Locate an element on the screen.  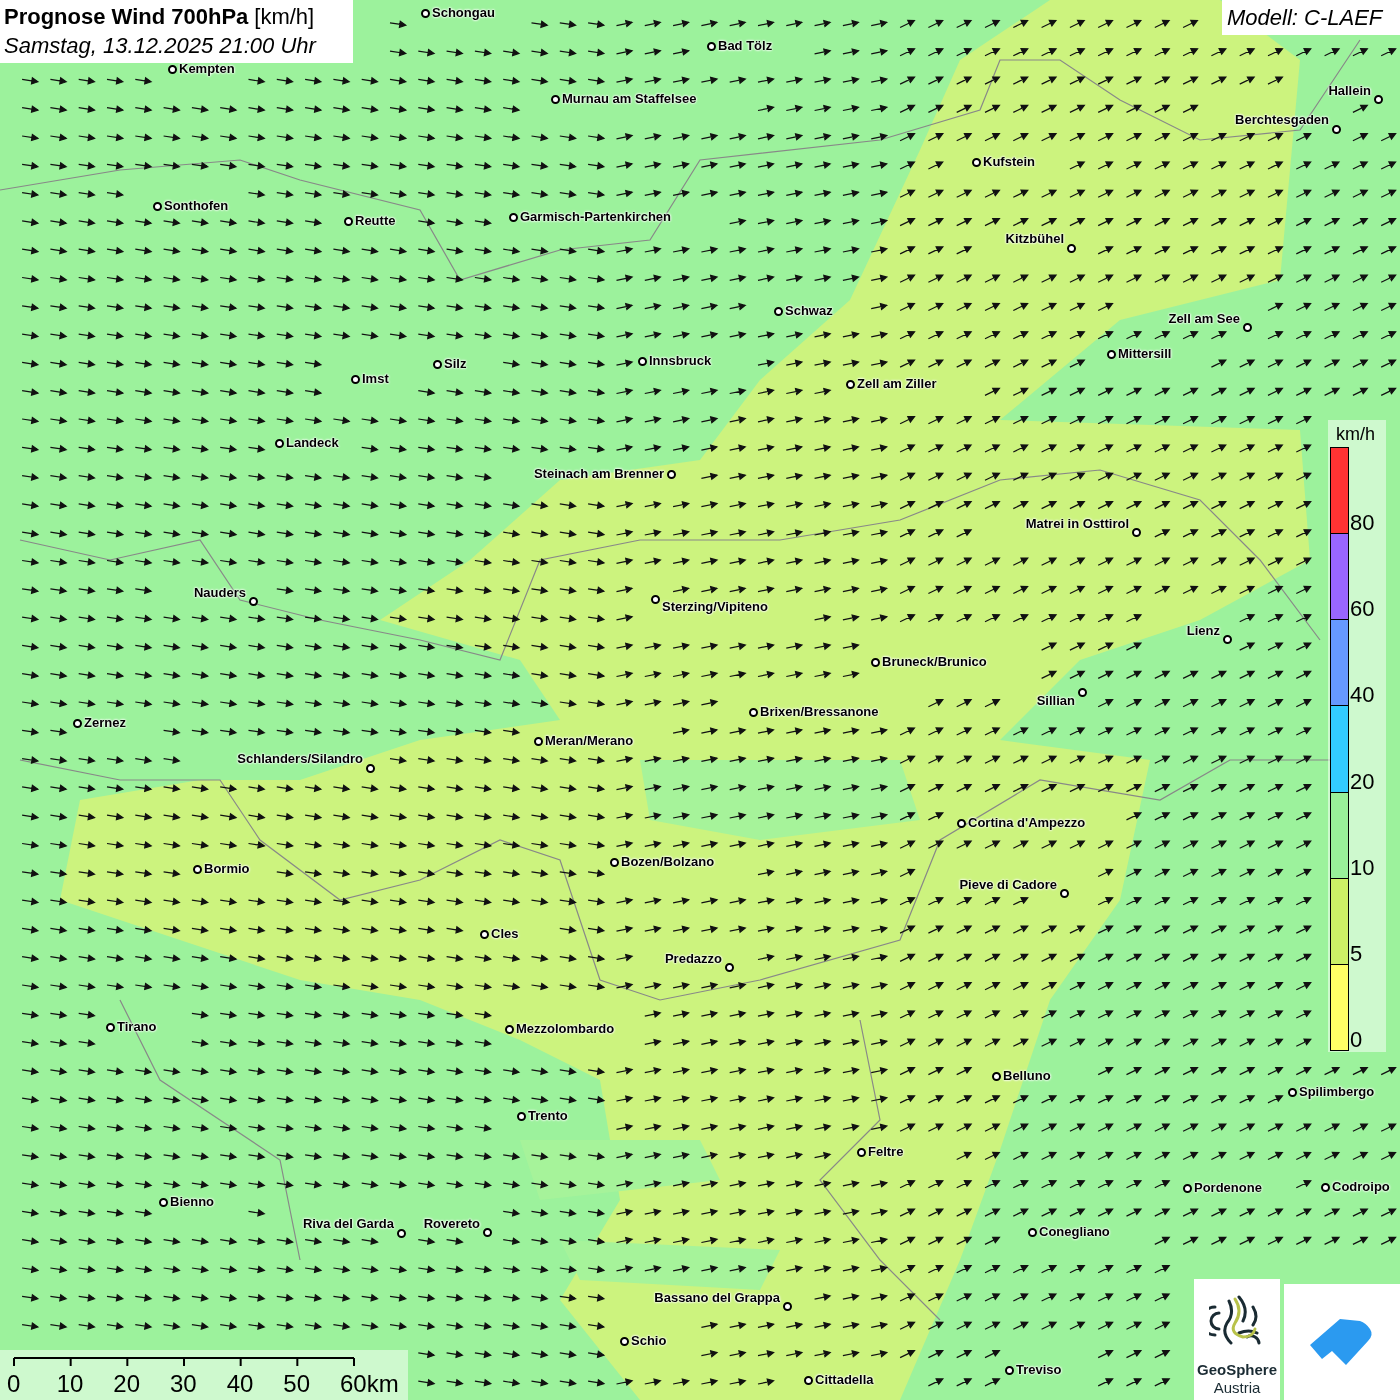
city-label: Murnau am Staffelsee is located at coordinates (629, 99).